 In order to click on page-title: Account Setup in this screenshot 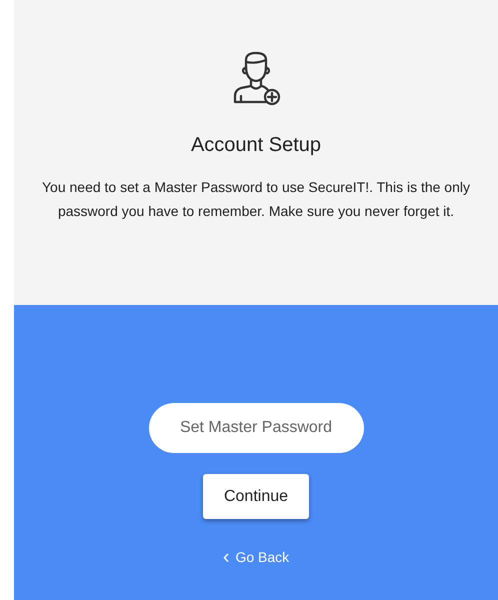, I will do `click(256, 145)`.